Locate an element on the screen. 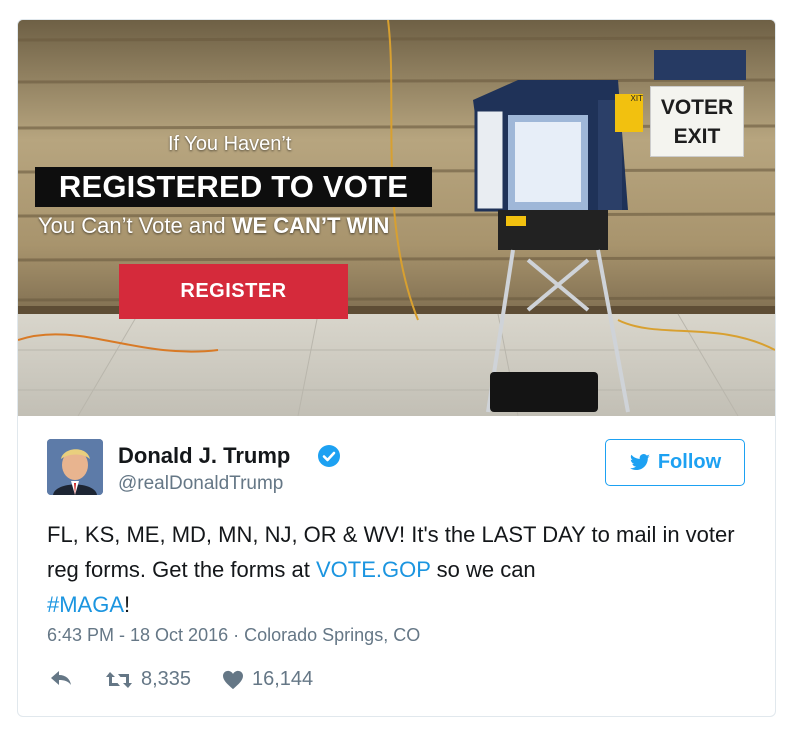 The height and width of the screenshot is (738, 799). ad-line-3-b: WE CAN’T WIN is located at coordinates (310, 225).